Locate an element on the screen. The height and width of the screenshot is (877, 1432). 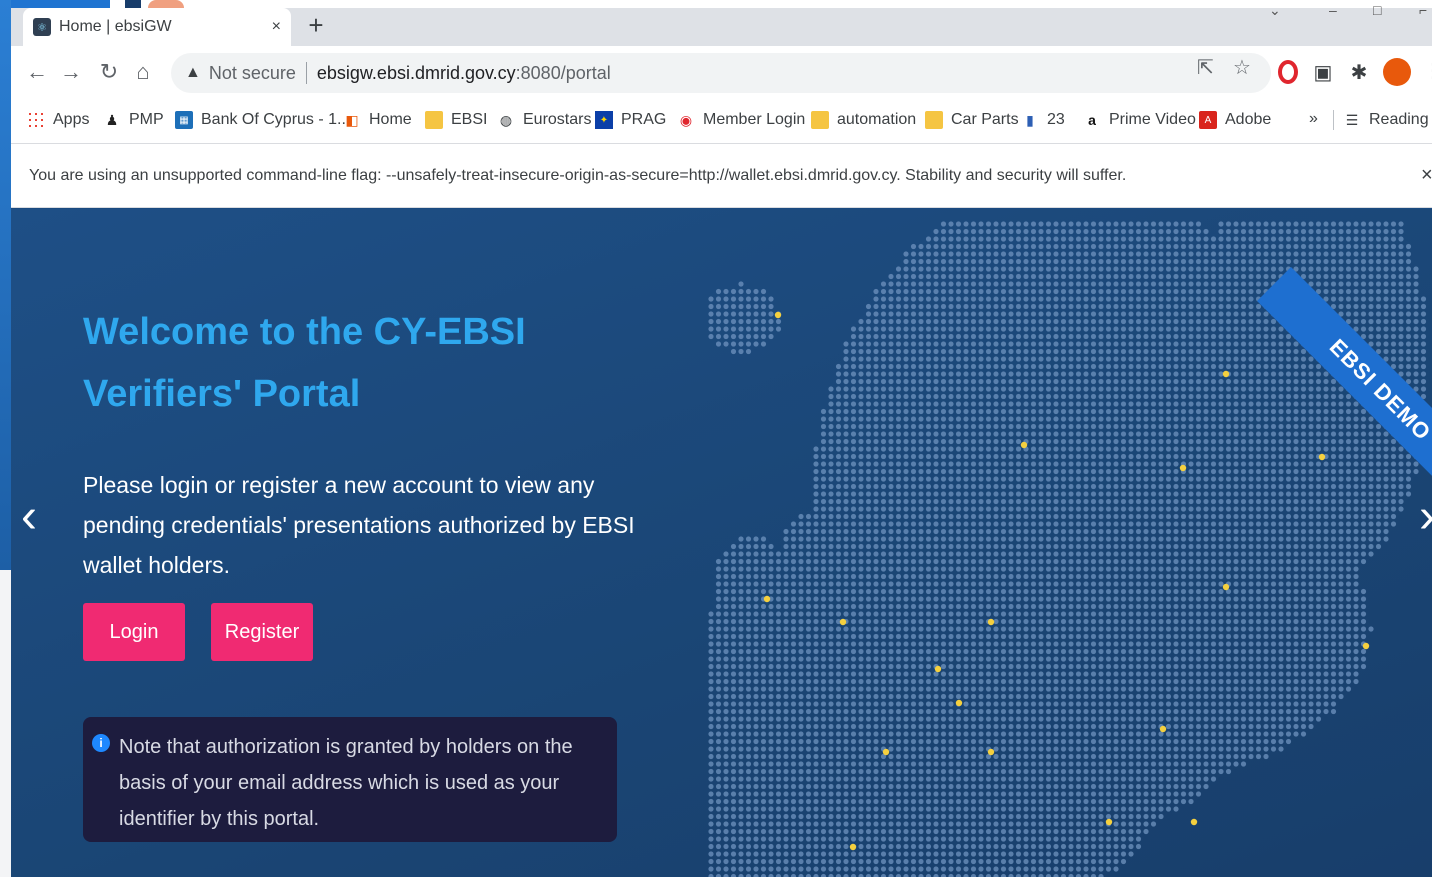
not-secure-label: Not secure is located at coordinates (252, 73).